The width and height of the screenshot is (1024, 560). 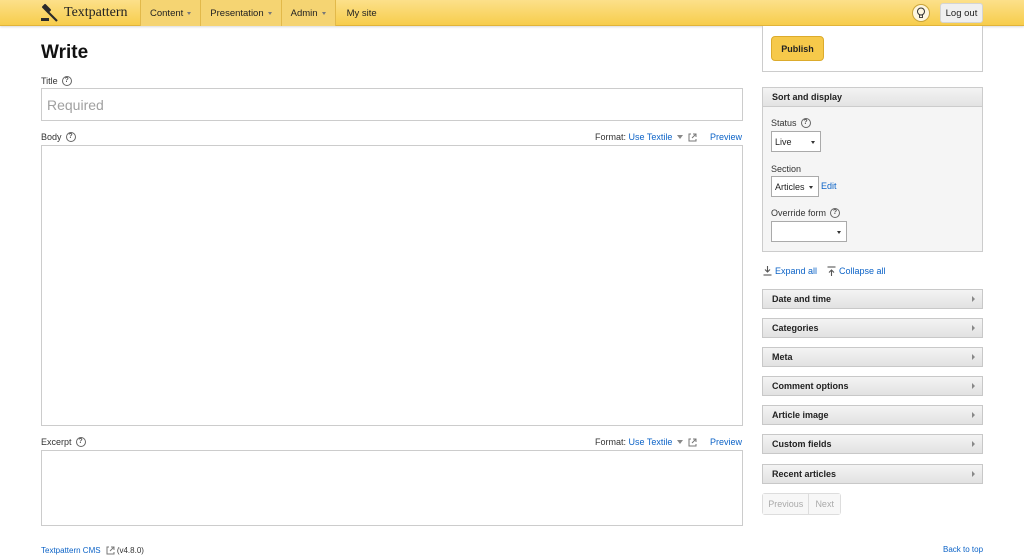 I want to click on status-label-text: Status, so click(x=784, y=123).